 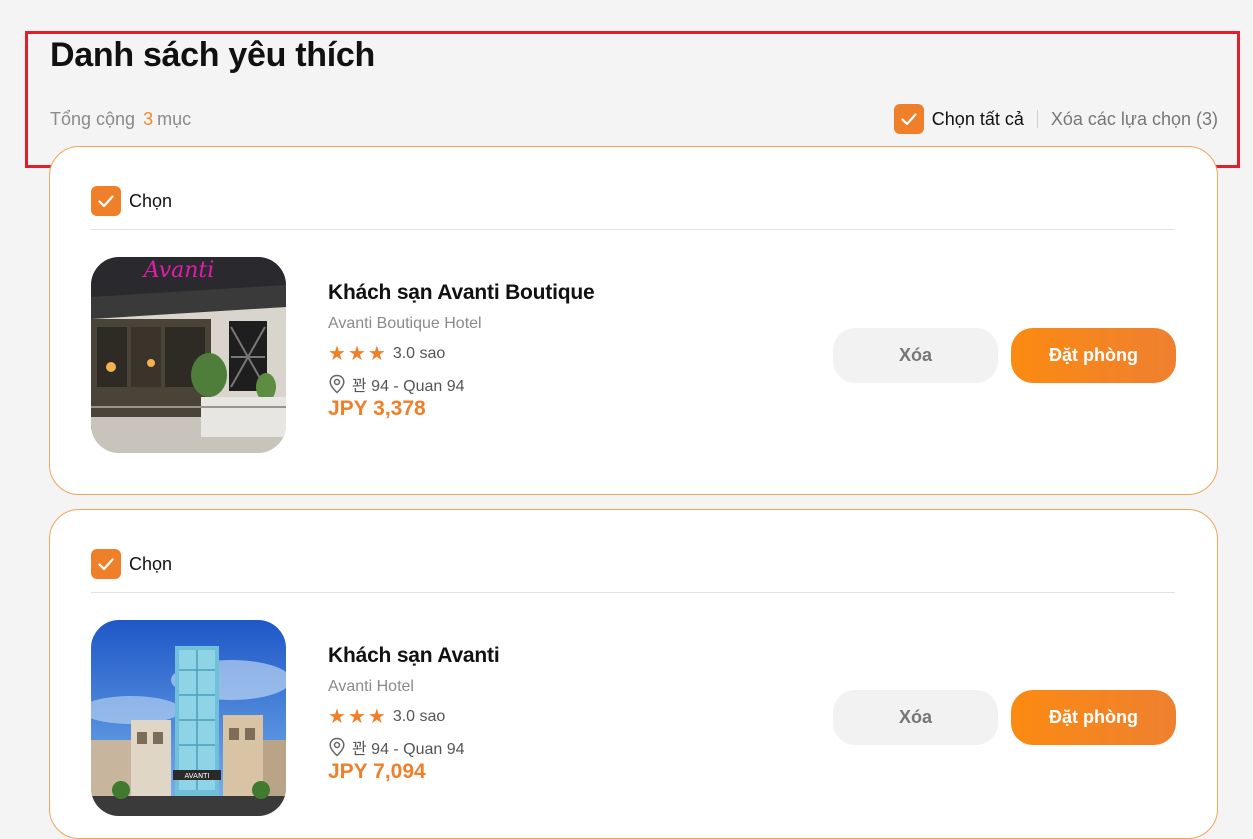 I want to click on summary-count: 3, so click(x=148, y=119).